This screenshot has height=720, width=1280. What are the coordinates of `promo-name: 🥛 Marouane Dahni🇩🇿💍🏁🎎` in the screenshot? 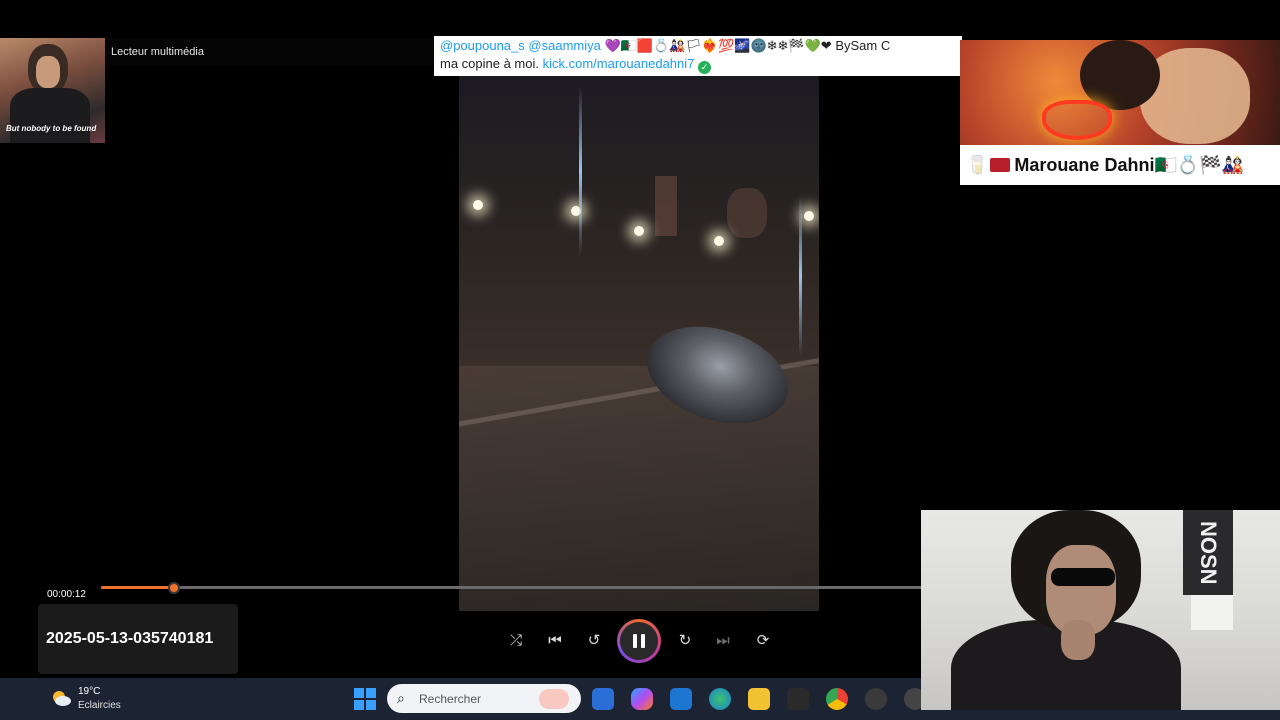 It's located at (1105, 165).